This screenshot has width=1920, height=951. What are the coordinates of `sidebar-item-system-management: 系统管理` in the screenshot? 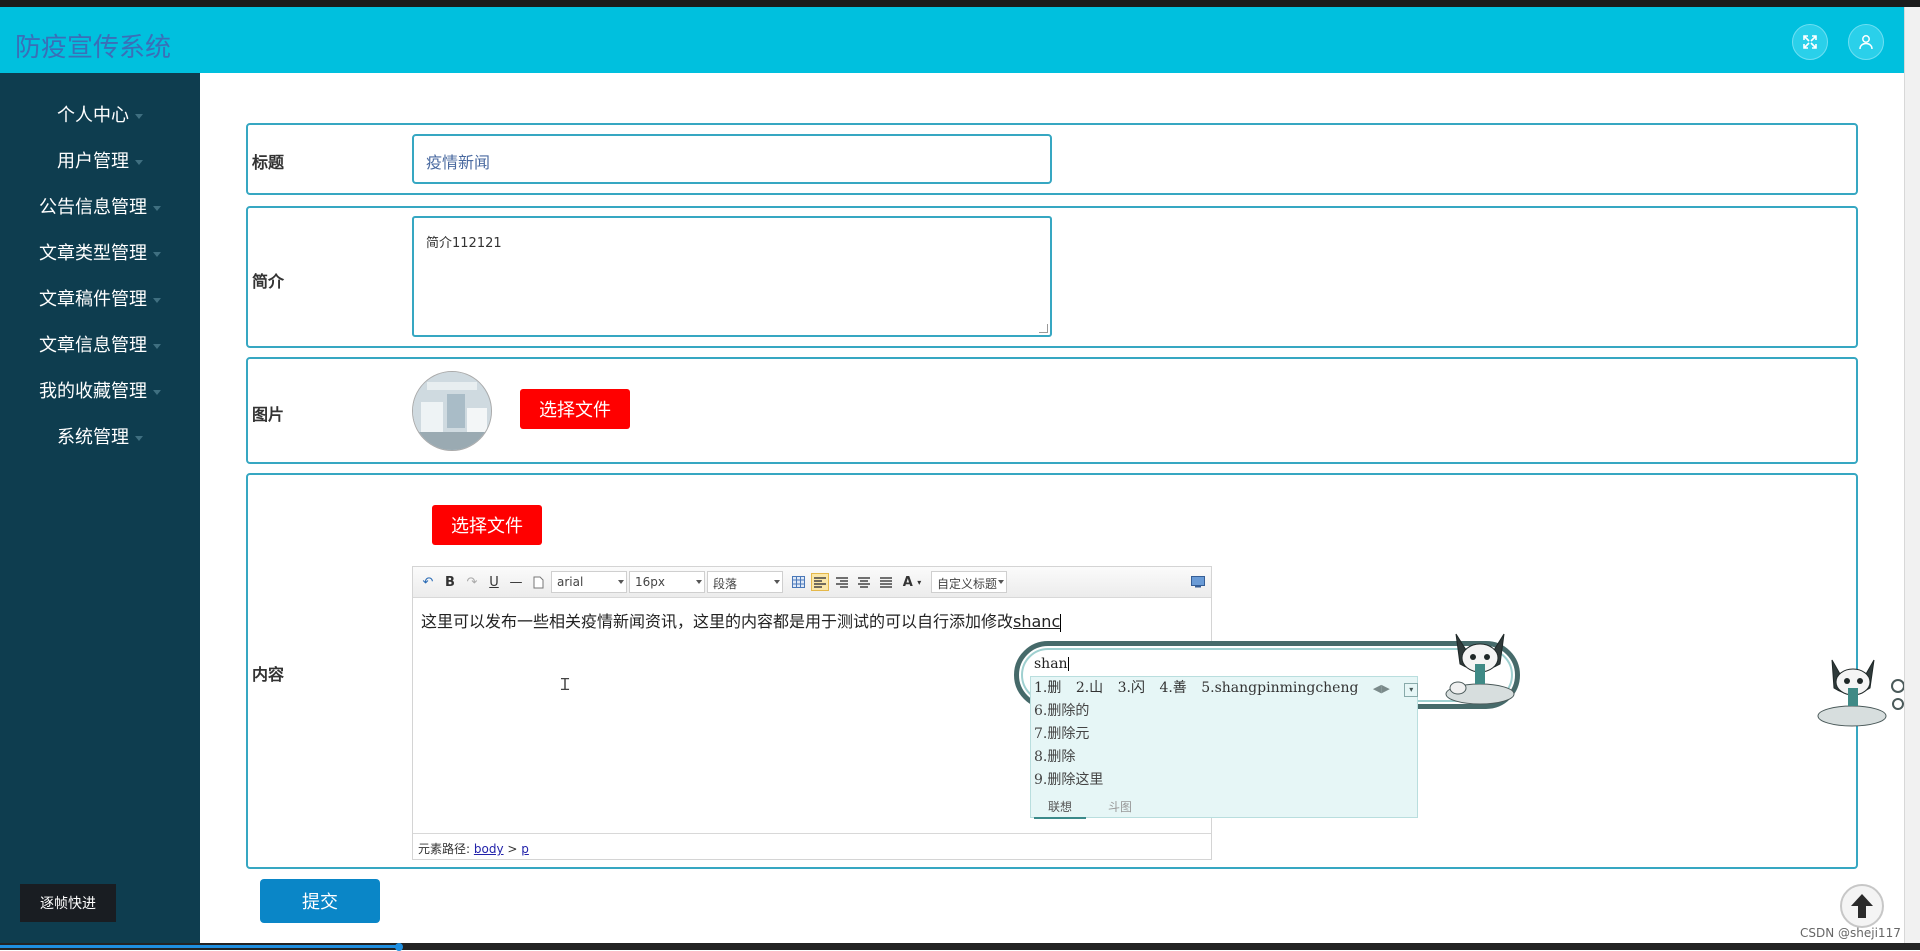 It's located at (100, 438).